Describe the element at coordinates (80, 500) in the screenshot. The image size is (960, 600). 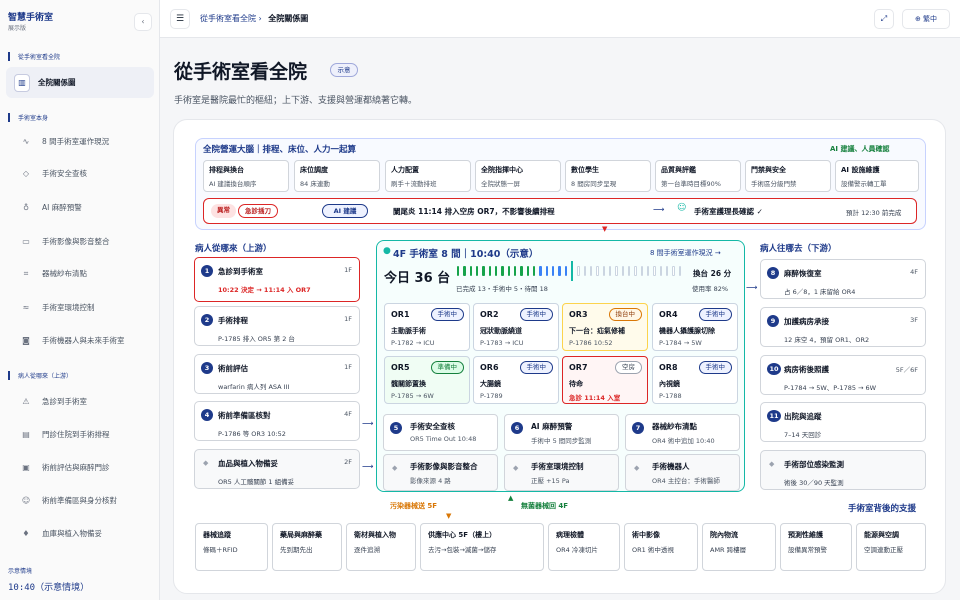
I see `sidebar-item-identity: ☺ 術前準備區與身分核對` at that location.